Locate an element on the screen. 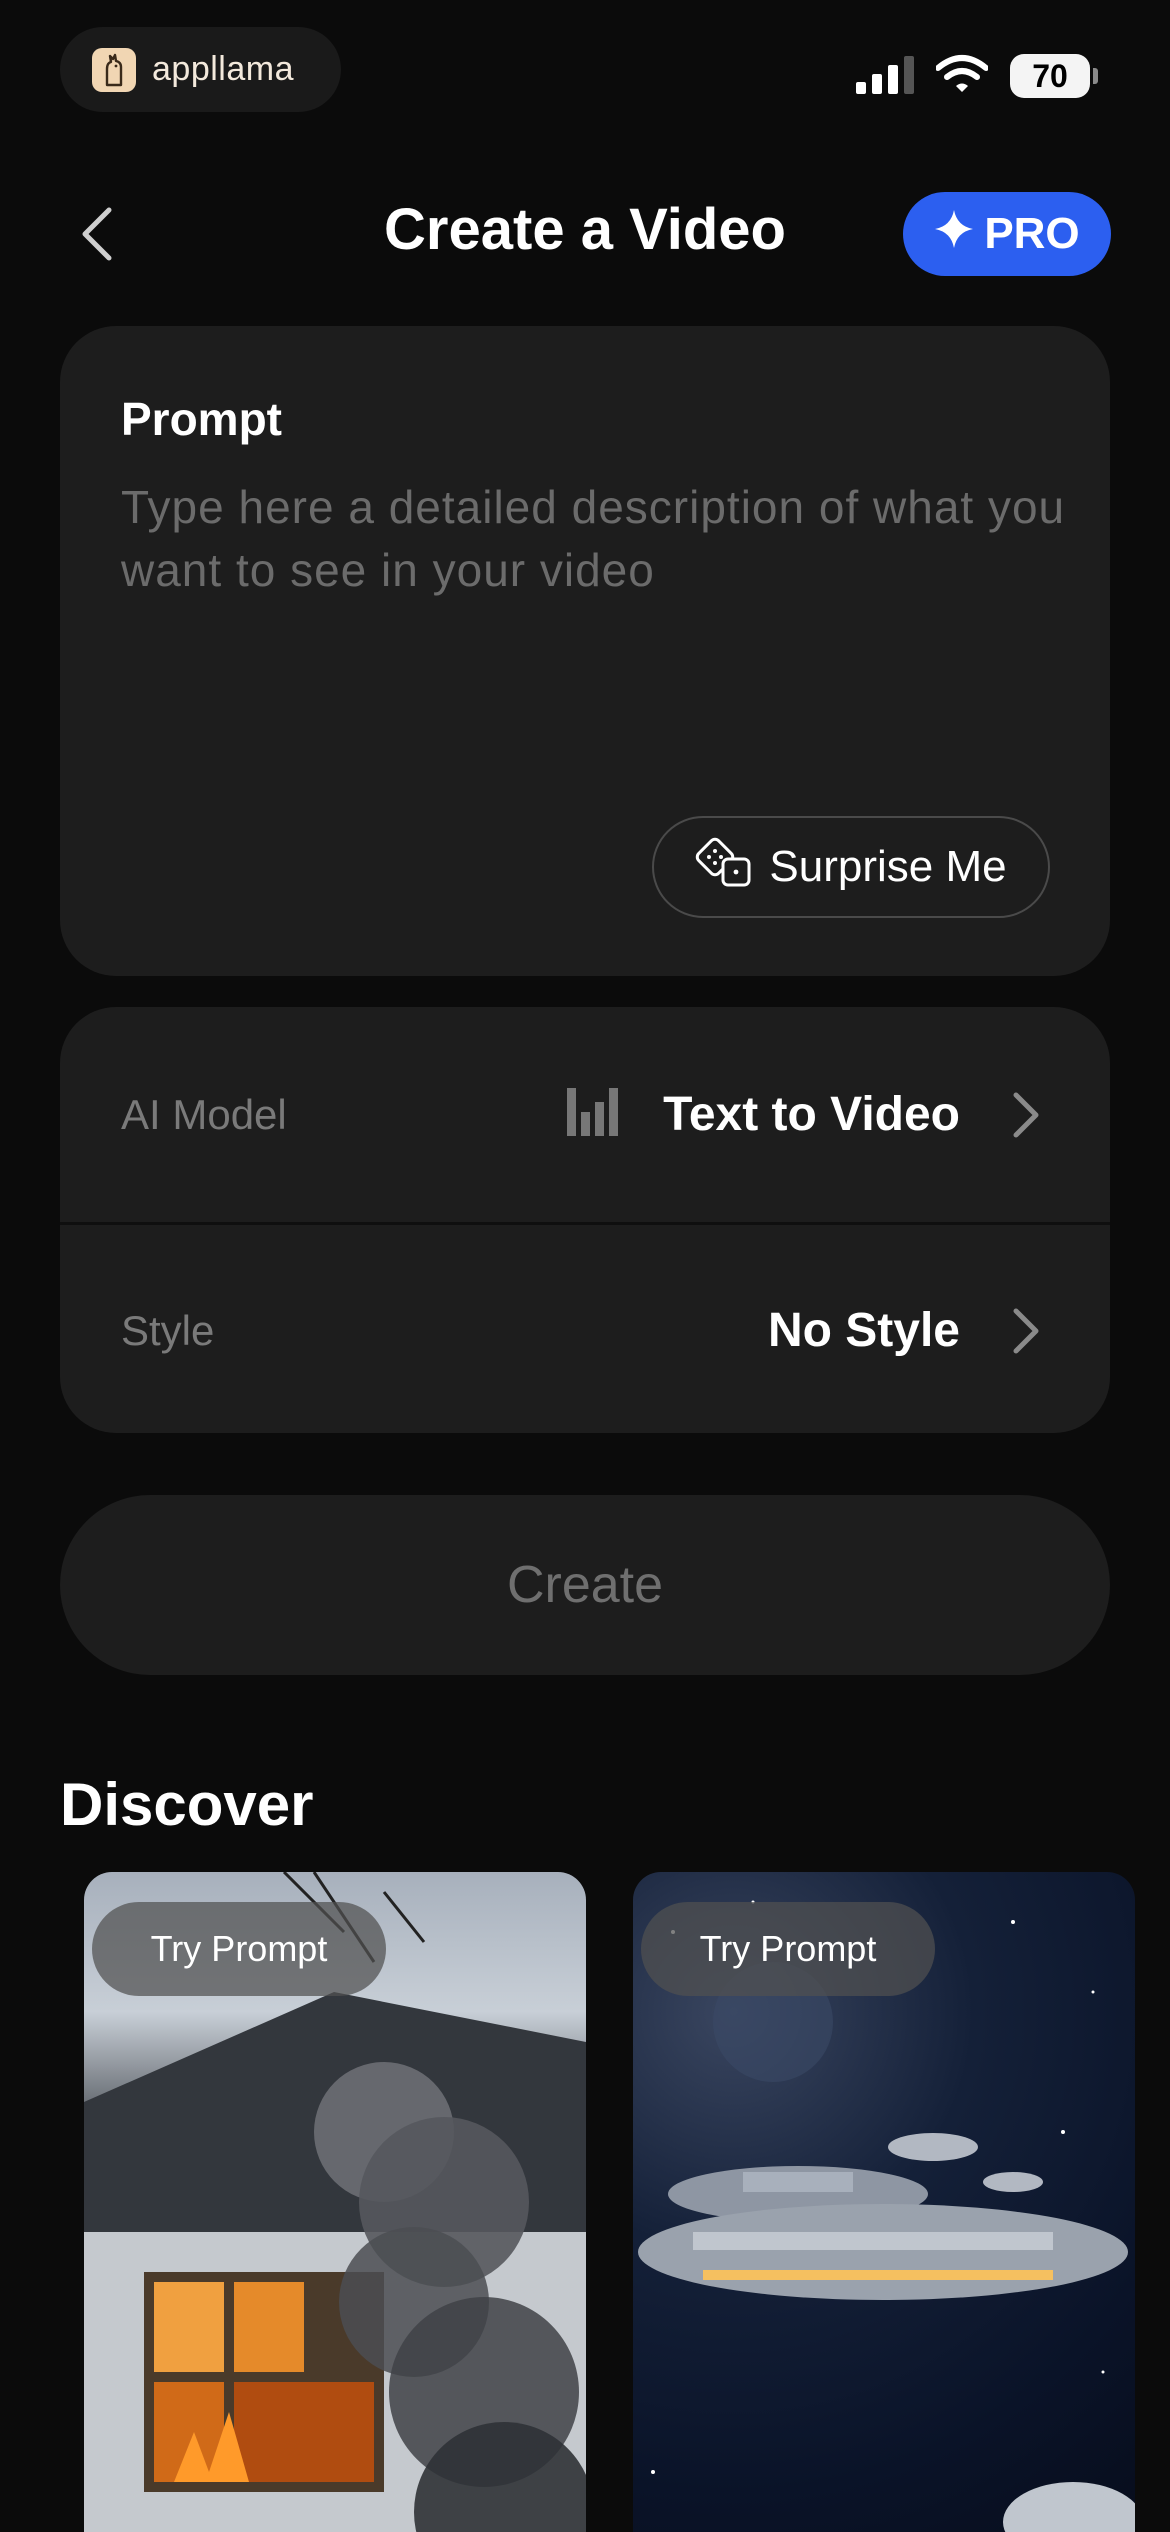 Image resolution: width=1170 pixels, height=2532 pixels. status-icons: 70 is located at coordinates (977, 76).